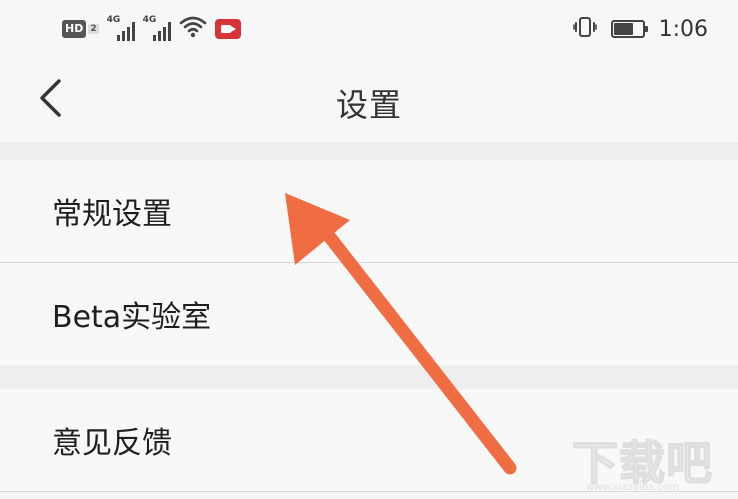  What do you see at coordinates (632, 487) in the screenshot?
I see `watermark-url: www.xiazaiba.com` at bounding box center [632, 487].